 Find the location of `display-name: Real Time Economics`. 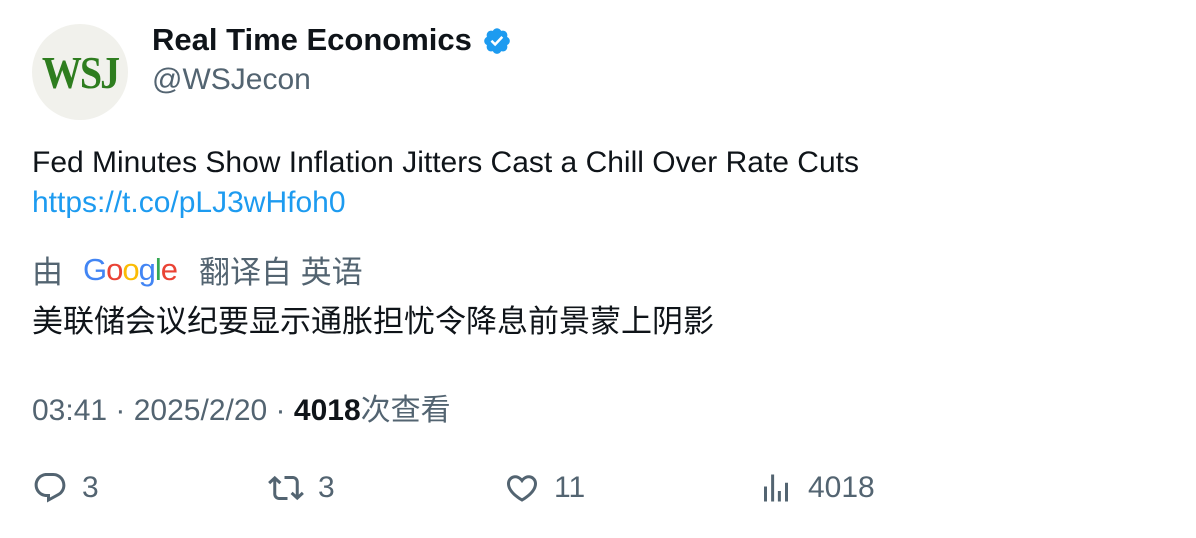

display-name: Real Time Economics is located at coordinates (312, 40).